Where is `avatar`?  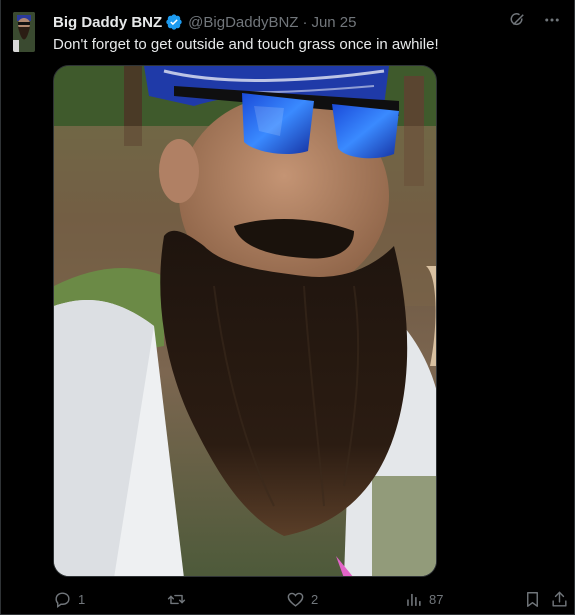 avatar is located at coordinates (24, 32).